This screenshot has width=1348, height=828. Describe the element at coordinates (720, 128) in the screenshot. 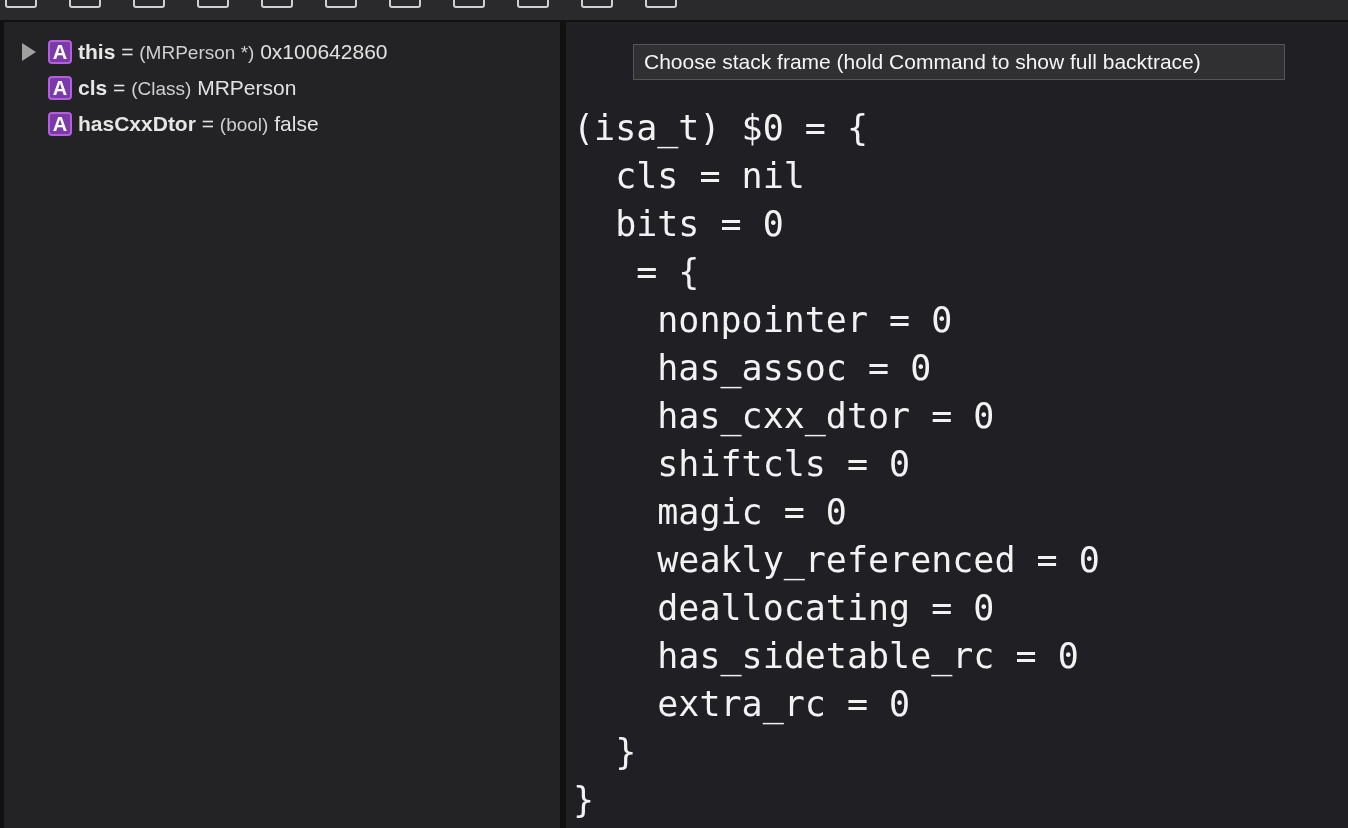

I see `console-output-line: (isa_t) $0 = {` at that location.